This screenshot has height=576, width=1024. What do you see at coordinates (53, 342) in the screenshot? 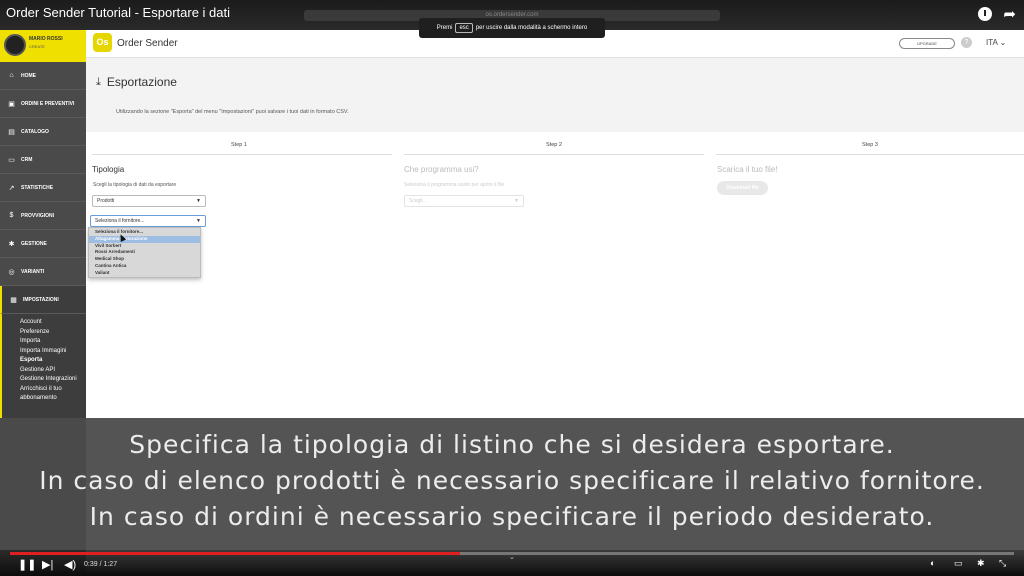
I see `submenu-item-import: Importa` at bounding box center [53, 342].